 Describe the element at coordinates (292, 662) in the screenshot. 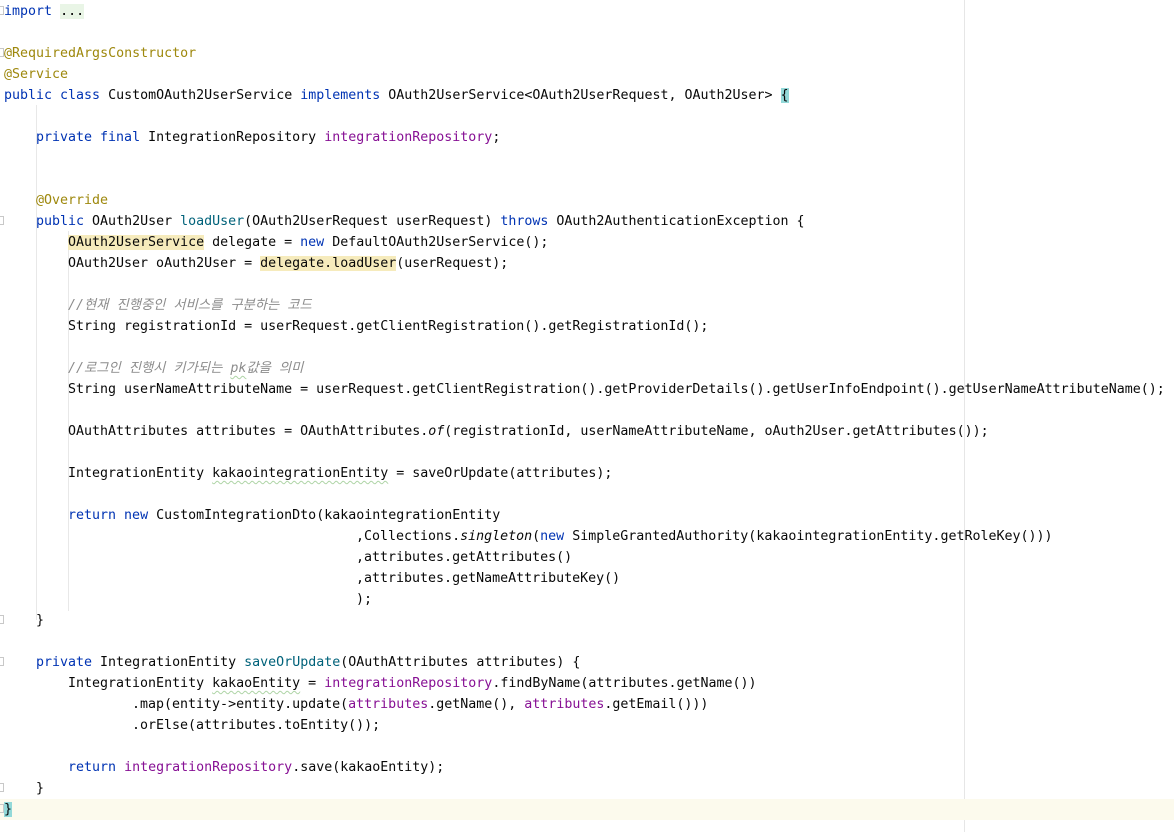

I see `method-name: saveOrUpdate` at that location.